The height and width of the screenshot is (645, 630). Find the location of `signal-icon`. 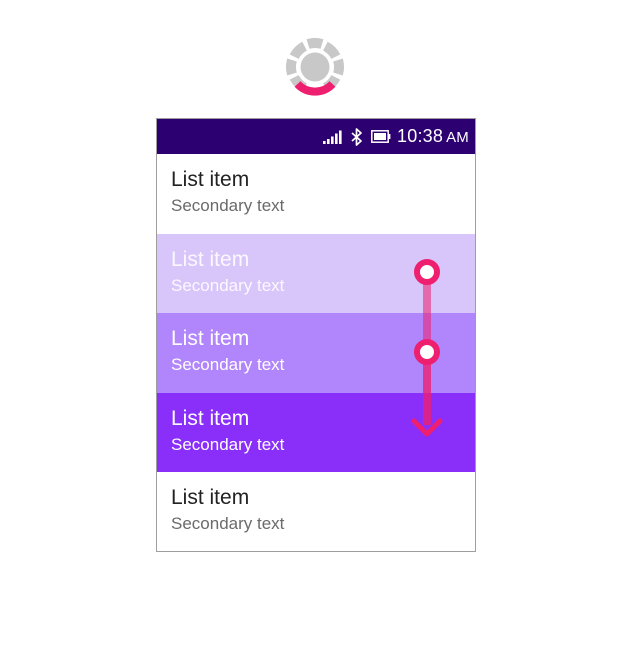

signal-icon is located at coordinates (333, 137).